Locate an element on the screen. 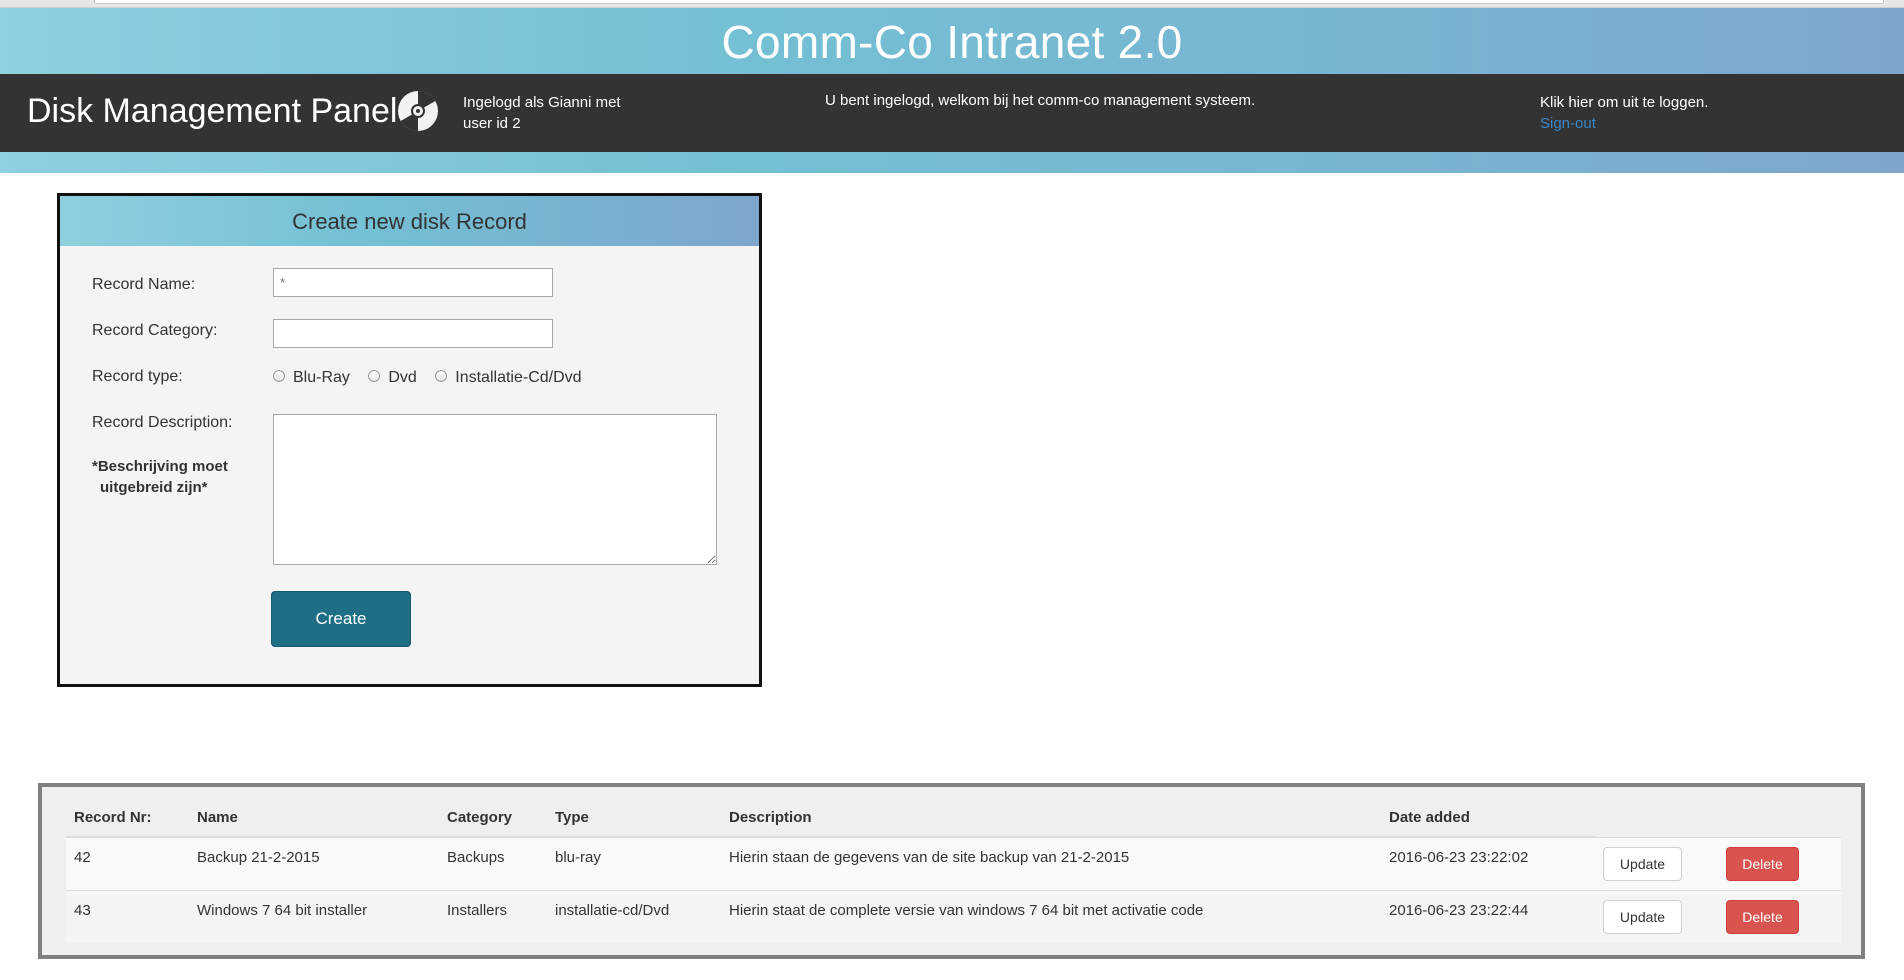 This screenshot has width=1904, height=980. cell-type: blu-ray is located at coordinates (634, 863).